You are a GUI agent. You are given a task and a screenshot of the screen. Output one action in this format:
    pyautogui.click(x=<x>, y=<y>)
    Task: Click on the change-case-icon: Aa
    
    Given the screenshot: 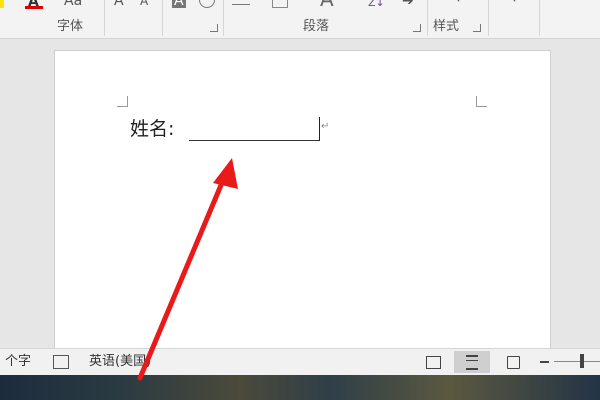 What is the action you would take?
    pyautogui.click(x=73, y=4)
    